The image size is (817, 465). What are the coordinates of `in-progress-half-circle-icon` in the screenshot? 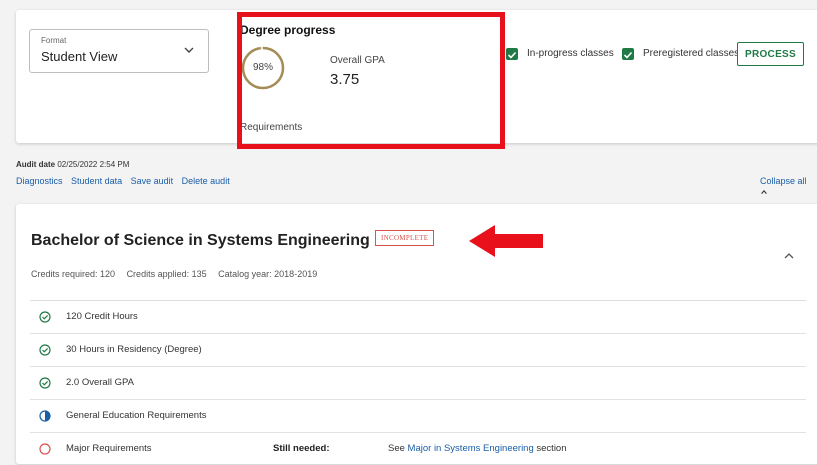 It's located at (45, 416).